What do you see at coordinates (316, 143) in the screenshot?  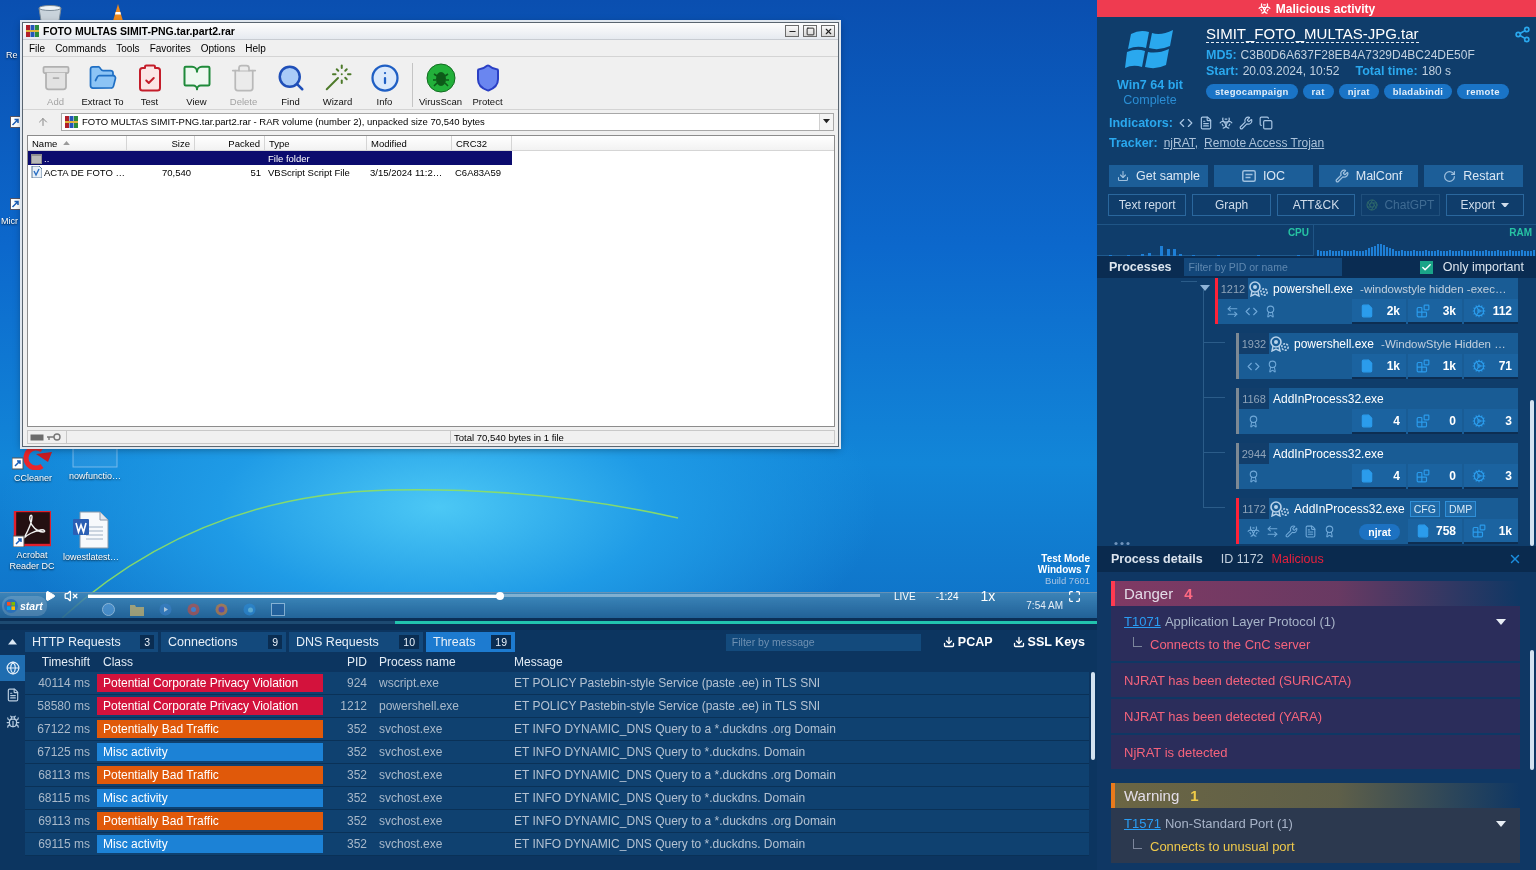 I see `column-header: Type` at bounding box center [316, 143].